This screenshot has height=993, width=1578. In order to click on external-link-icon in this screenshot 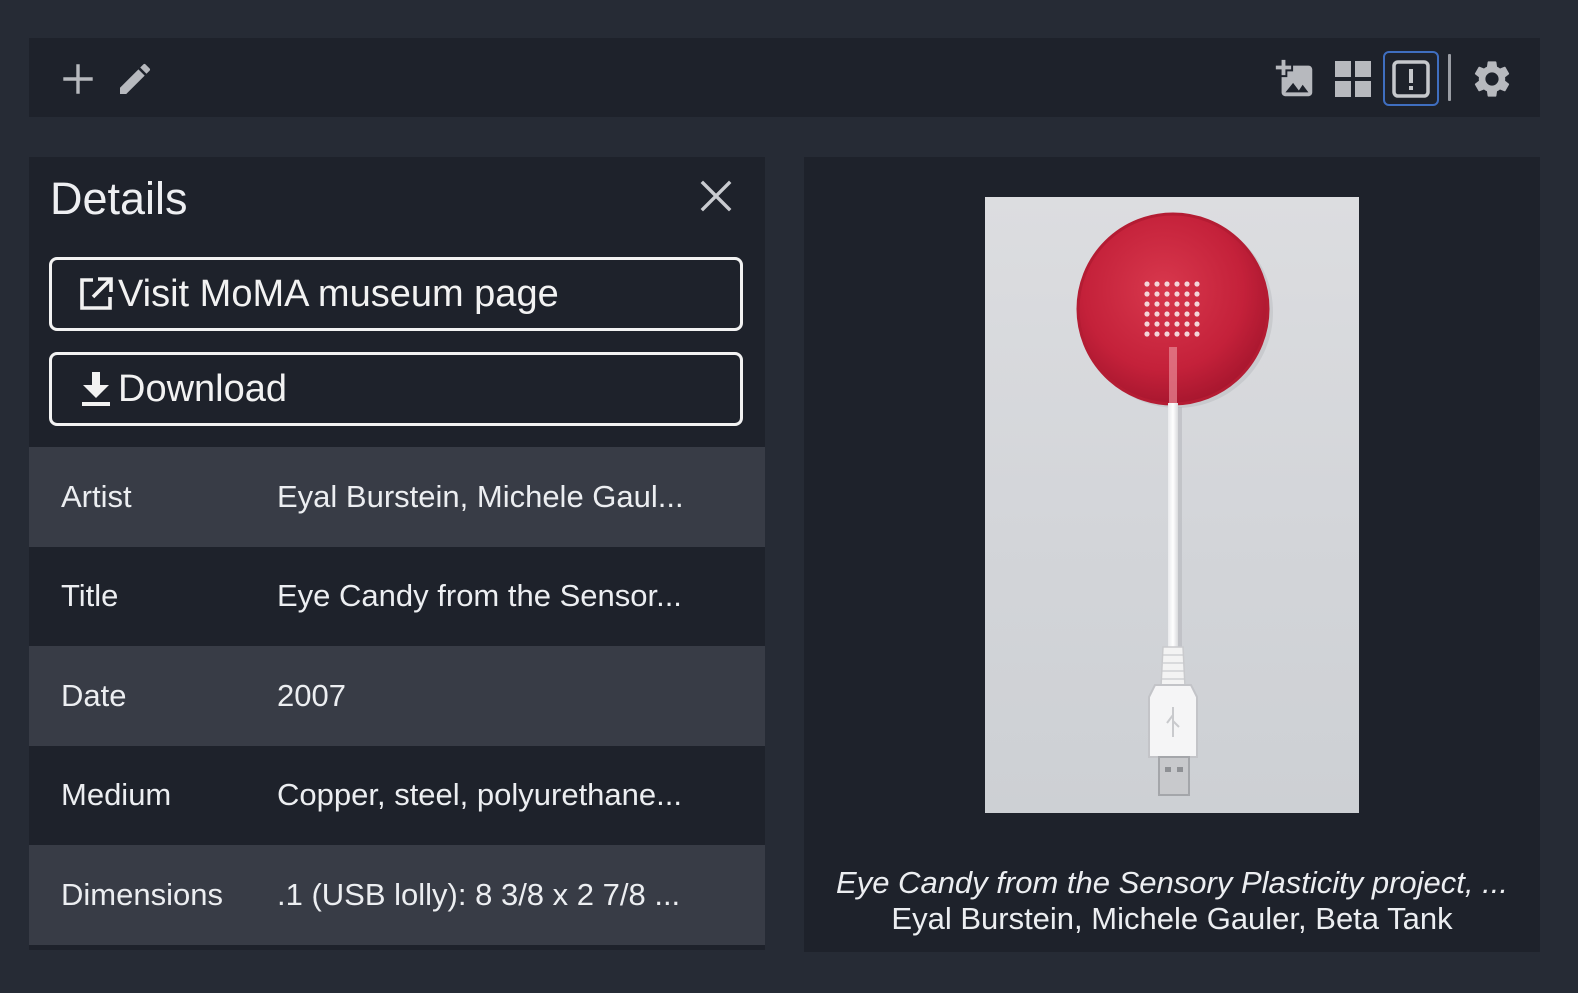, I will do `click(96, 294)`.